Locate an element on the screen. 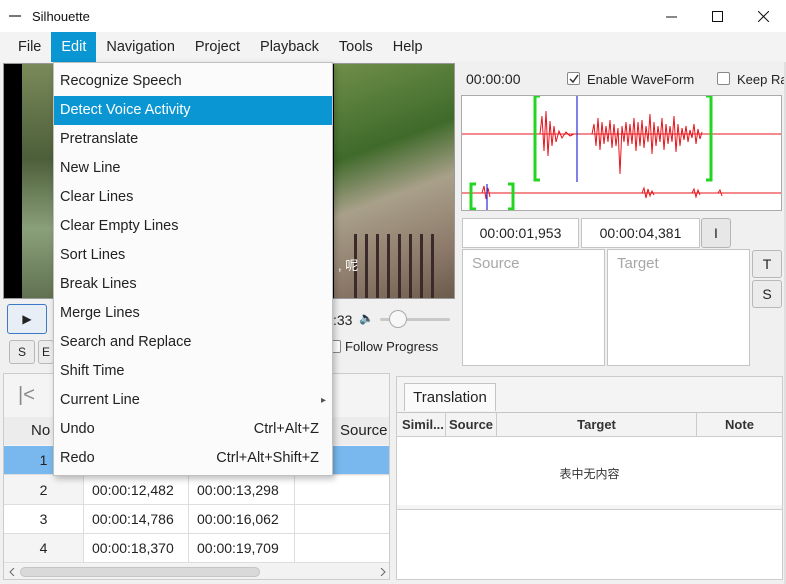 The width and height of the screenshot is (786, 584). submenu-arrow-icon: ▸ is located at coordinates (323, 400).